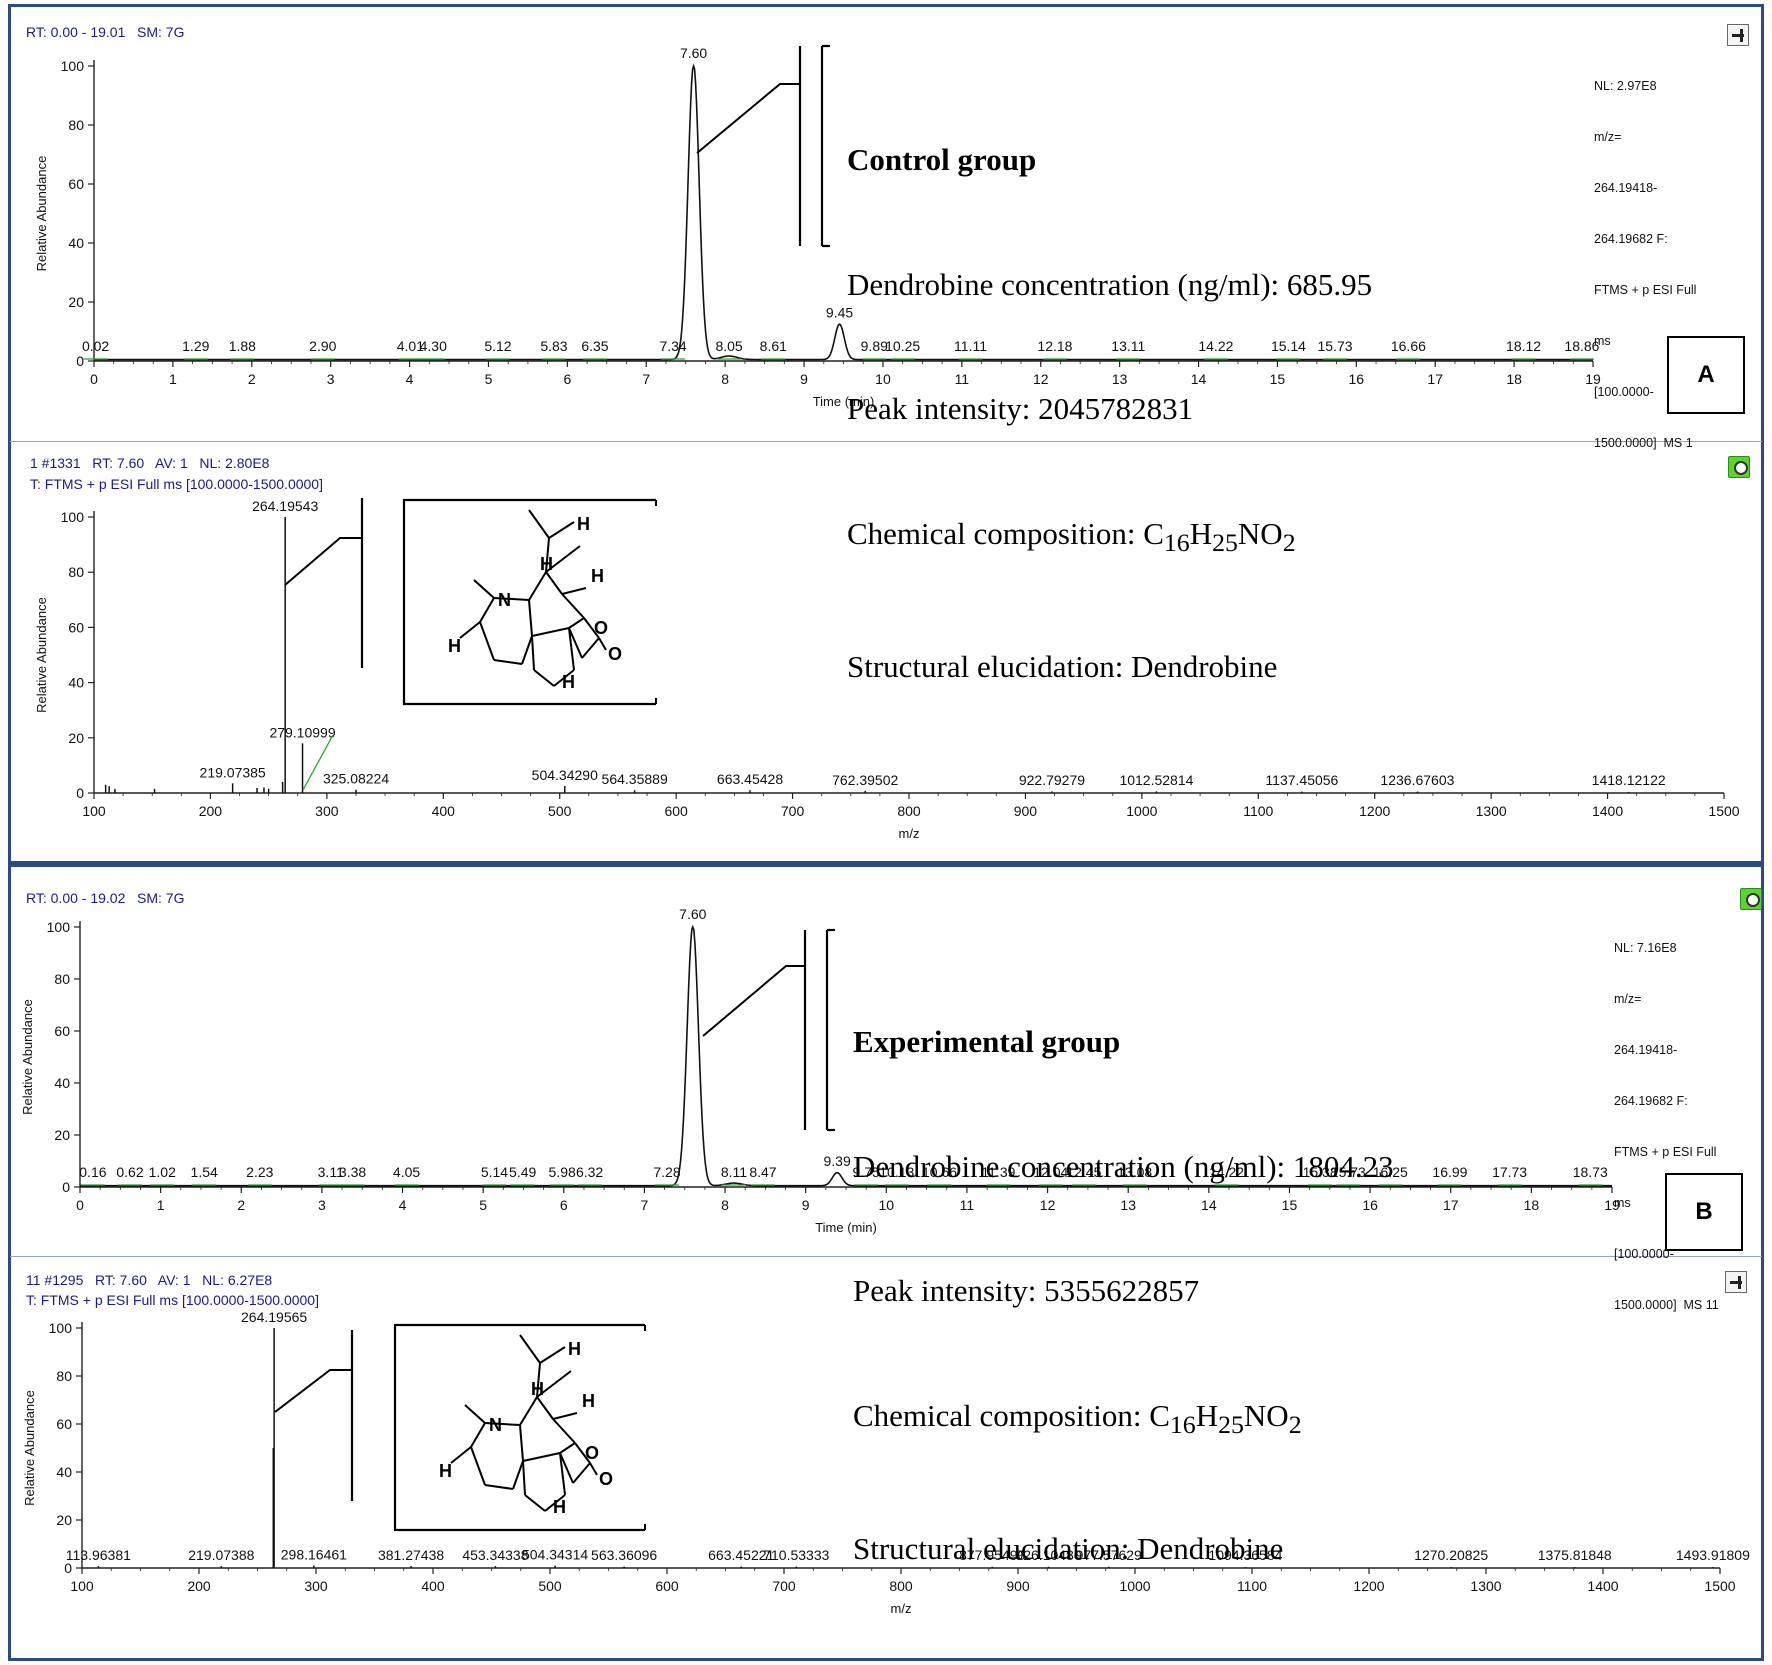 The height and width of the screenshot is (1665, 1772). Describe the element at coordinates (314, 1555) in the screenshot. I see `peak-label: 298.16461` at that location.